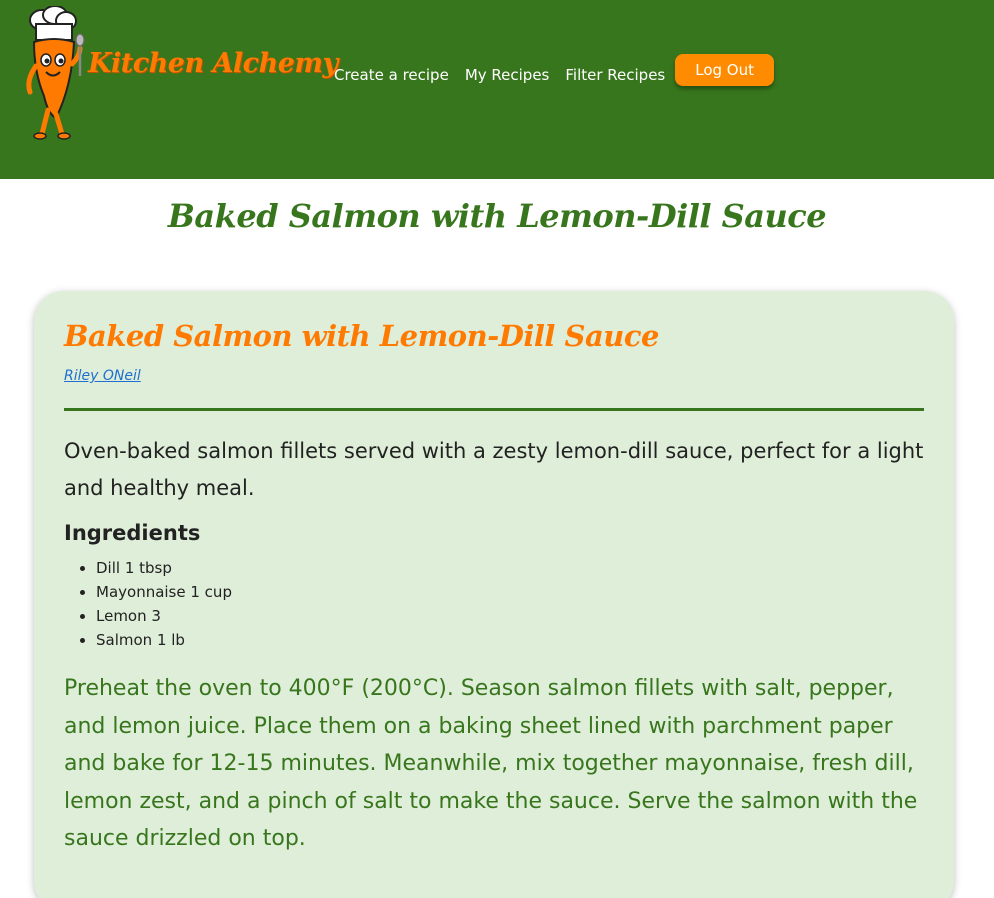 This screenshot has width=994, height=898. I want to click on author-link: Riley ONeil, so click(102, 376).